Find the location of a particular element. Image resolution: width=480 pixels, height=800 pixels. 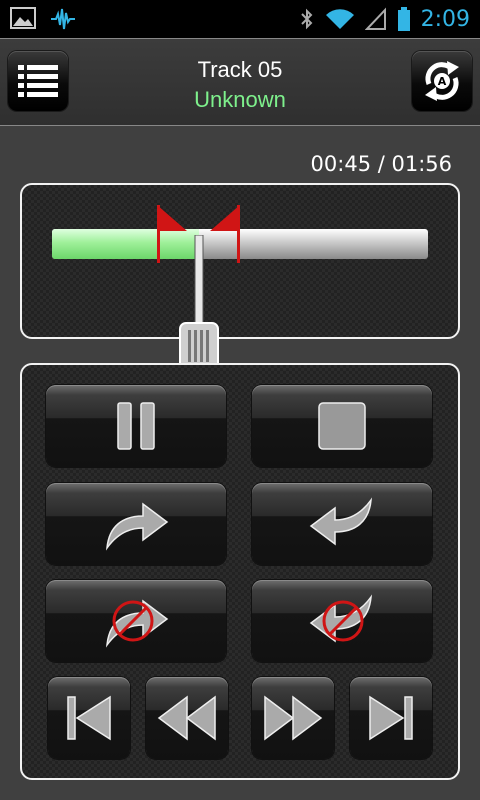

header-bar: Track 05 Unknown A is located at coordinates (240, 82).